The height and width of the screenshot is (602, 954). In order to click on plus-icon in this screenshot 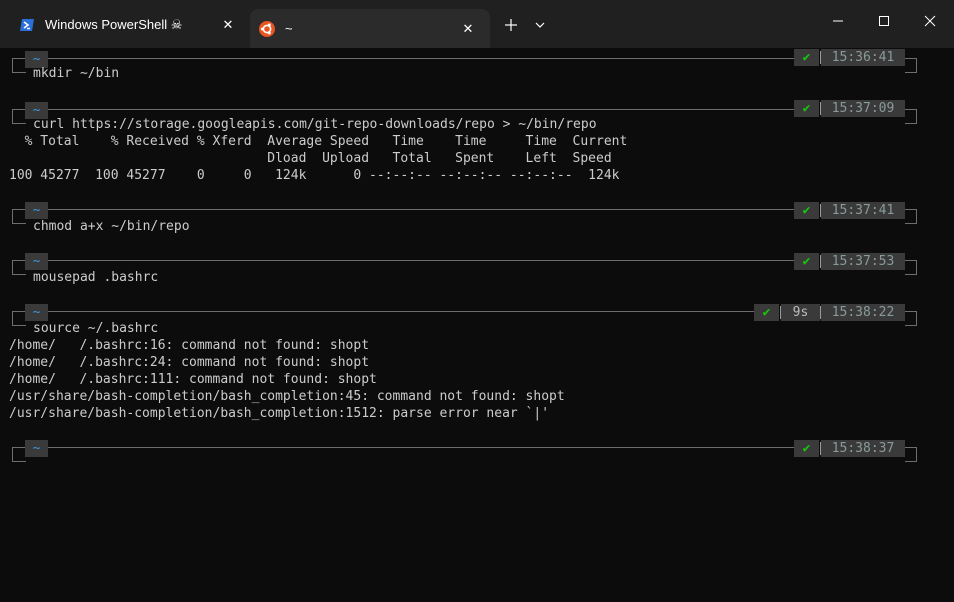, I will do `click(511, 25)`.